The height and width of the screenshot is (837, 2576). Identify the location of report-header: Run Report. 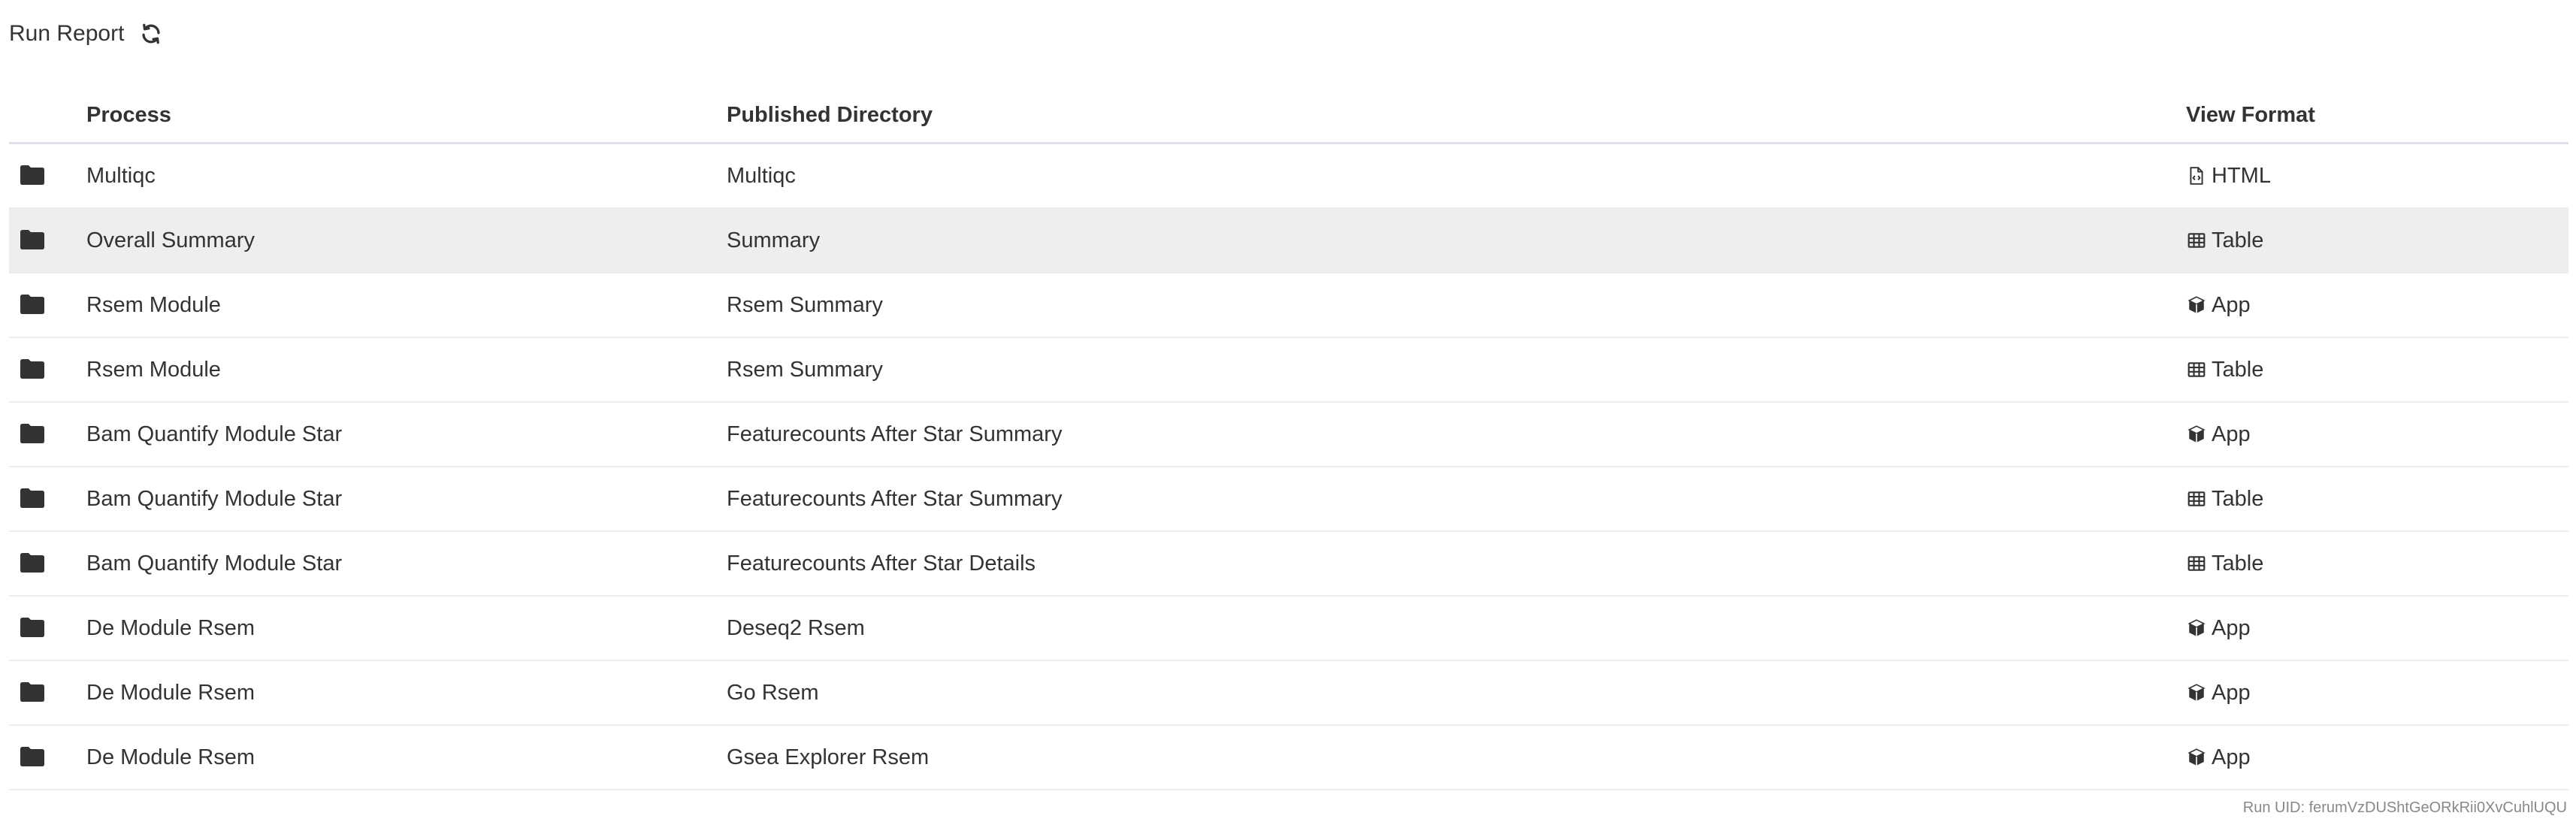
(87, 34).